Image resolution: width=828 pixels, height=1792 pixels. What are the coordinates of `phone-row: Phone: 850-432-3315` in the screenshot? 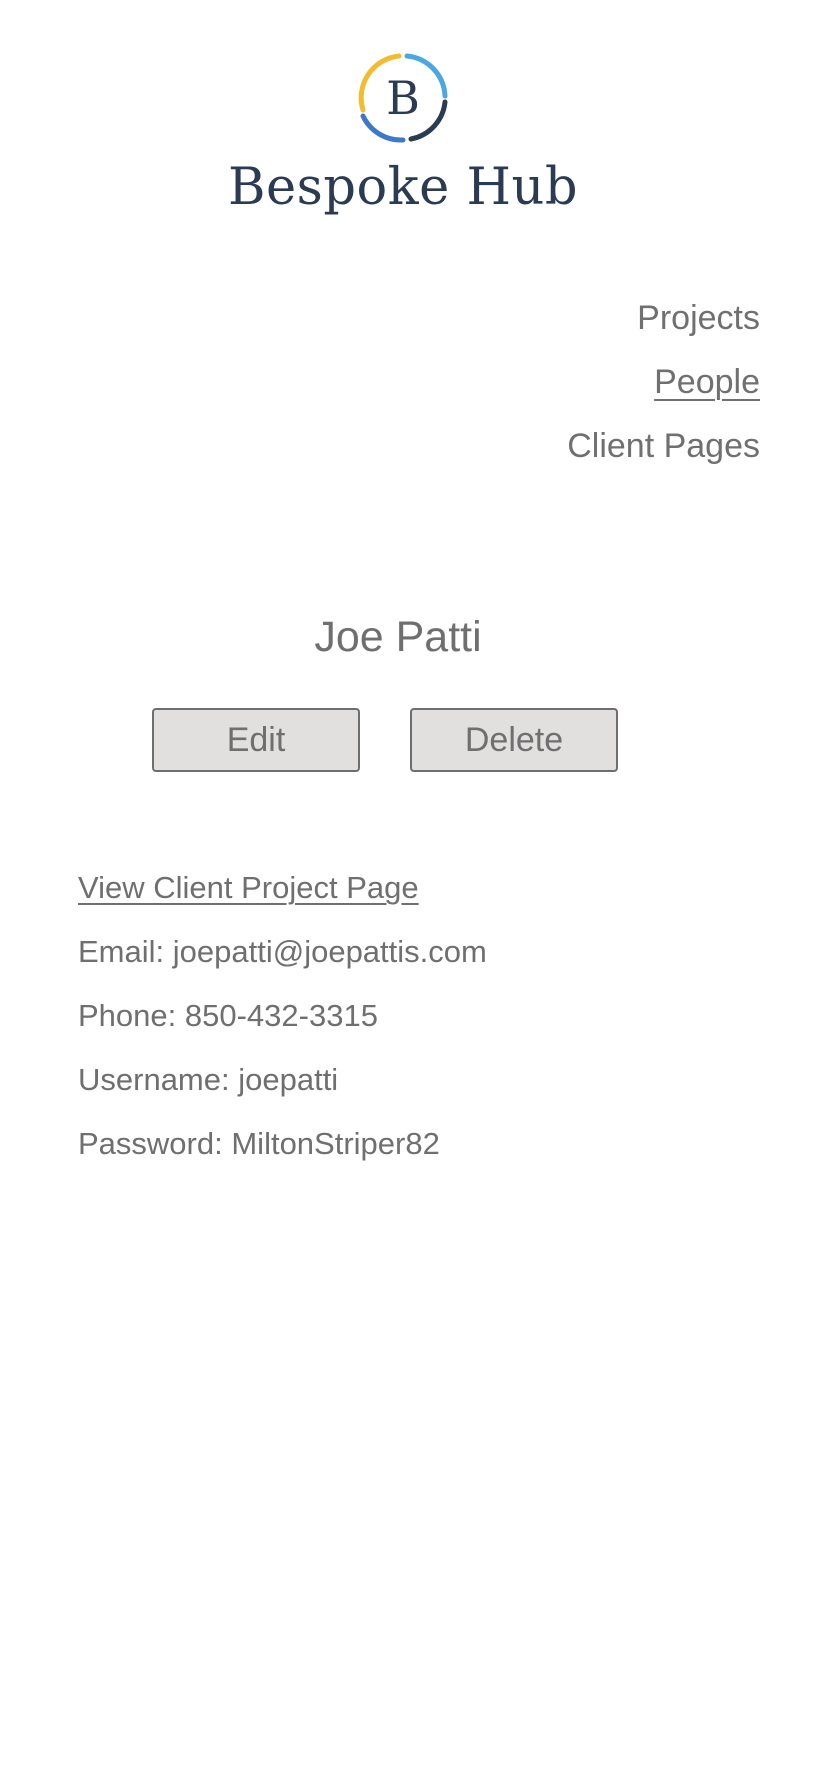 It's located at (428, 1016).